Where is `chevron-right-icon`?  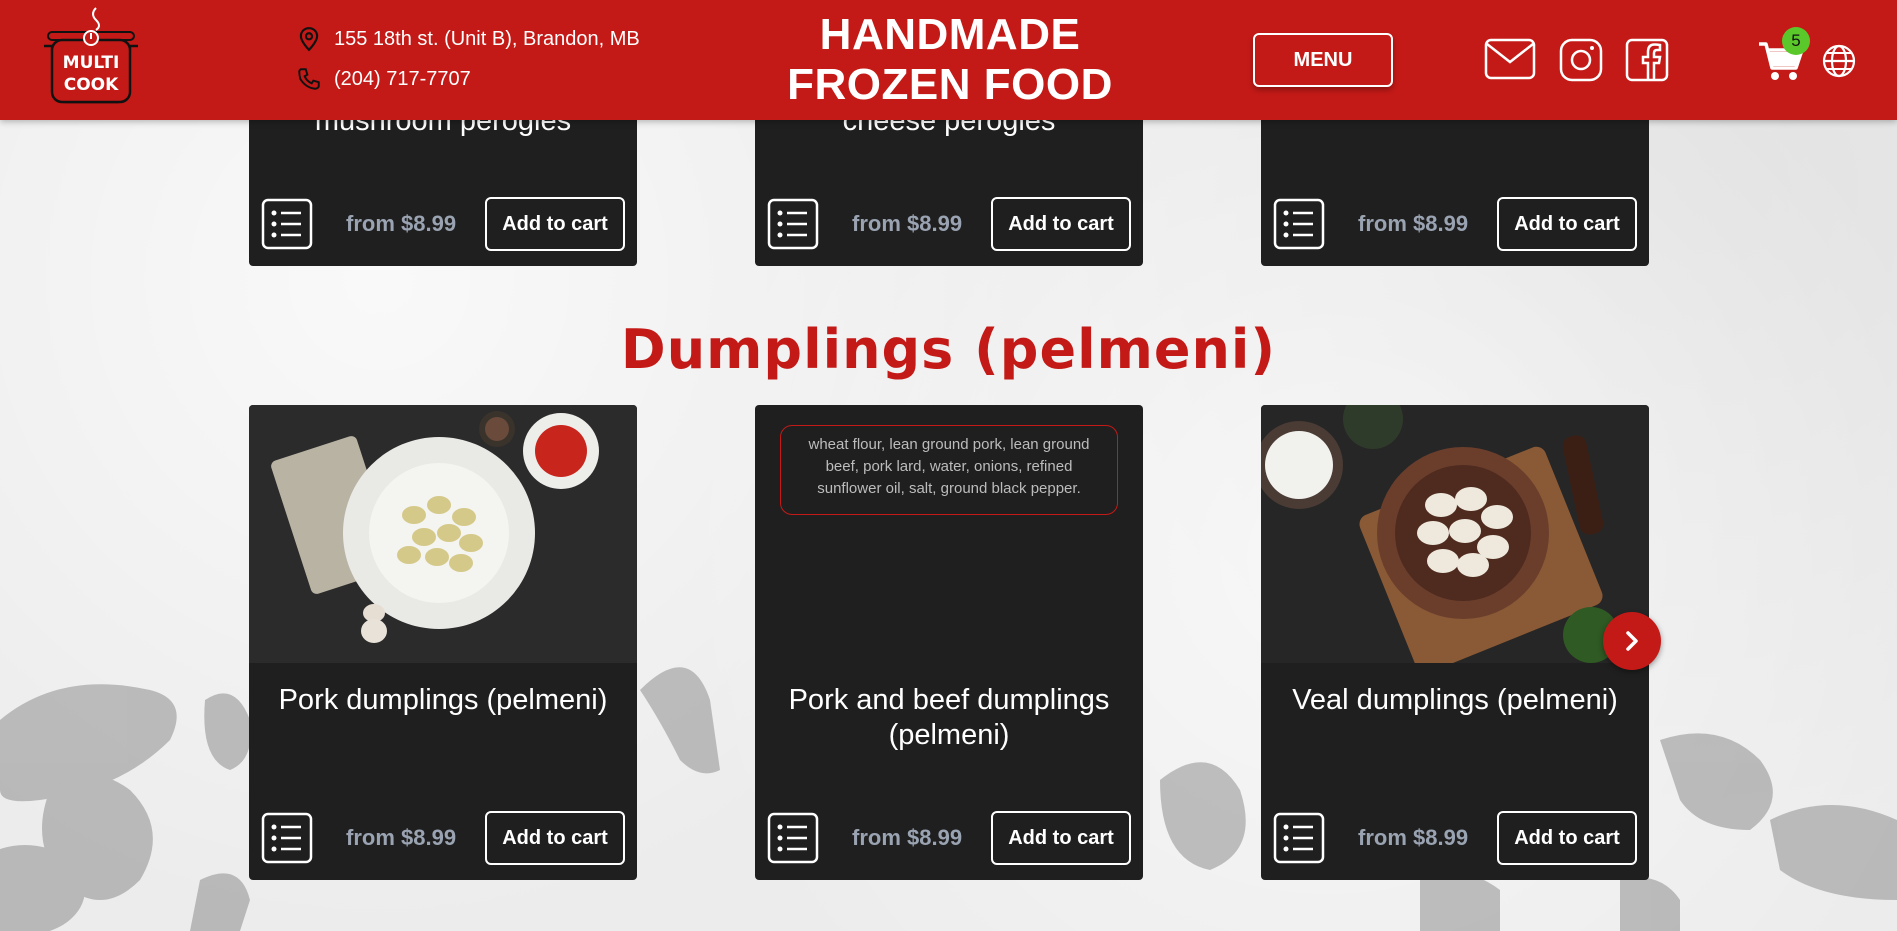
chevron-right-icon is located at coordinates (1632, 641).